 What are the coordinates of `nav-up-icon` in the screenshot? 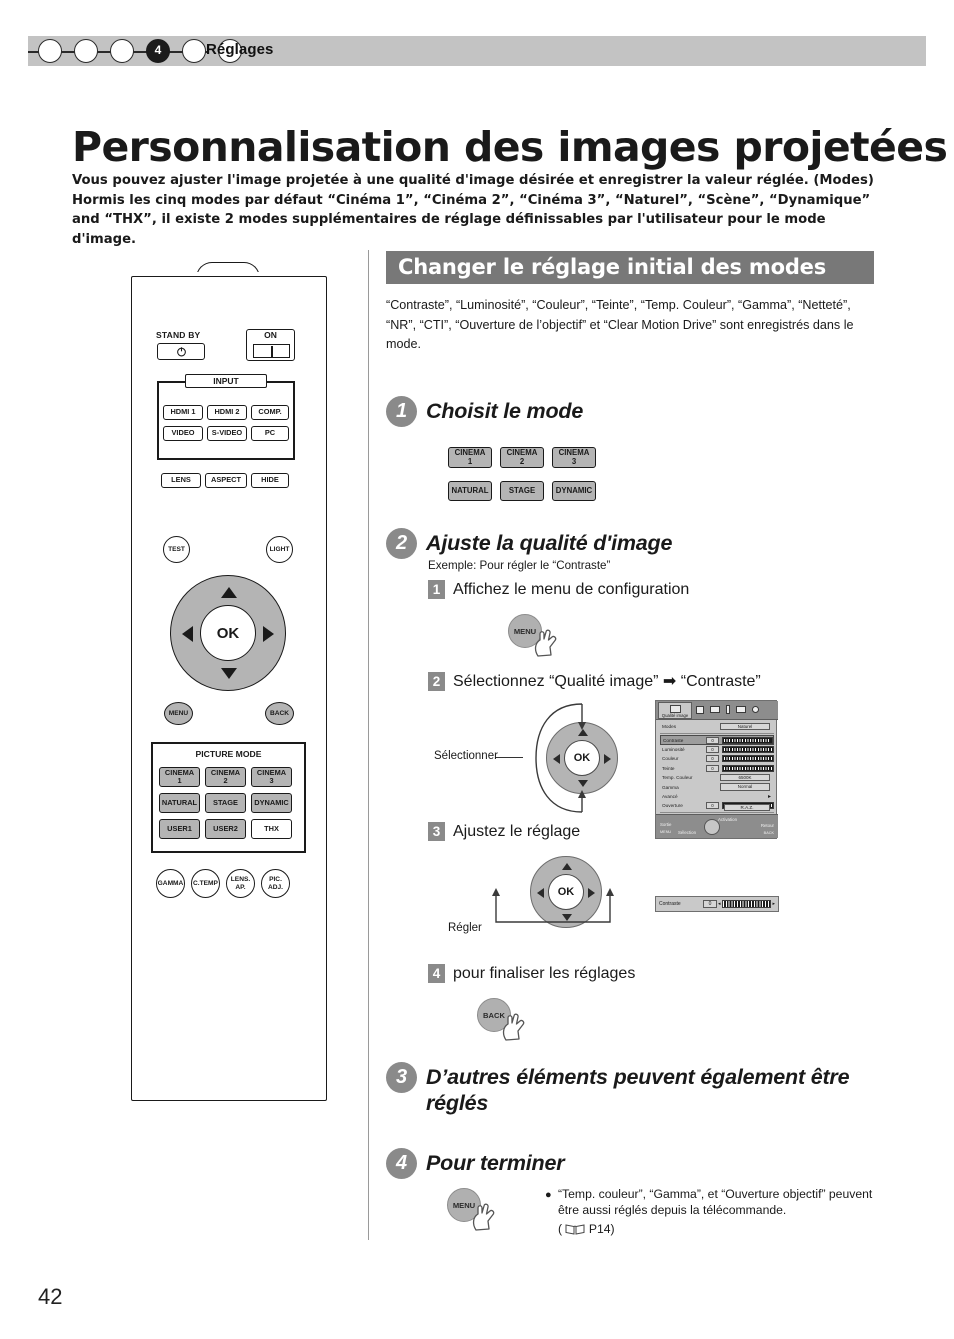 It's located at (567, 866).